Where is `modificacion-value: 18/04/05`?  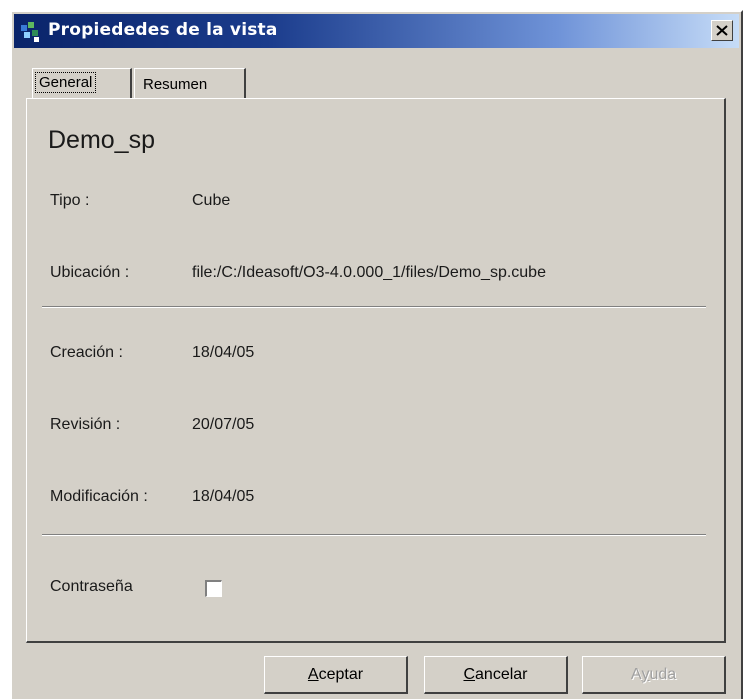 modificacion-value: 18/04/05 is located at coordinates (223, 496).